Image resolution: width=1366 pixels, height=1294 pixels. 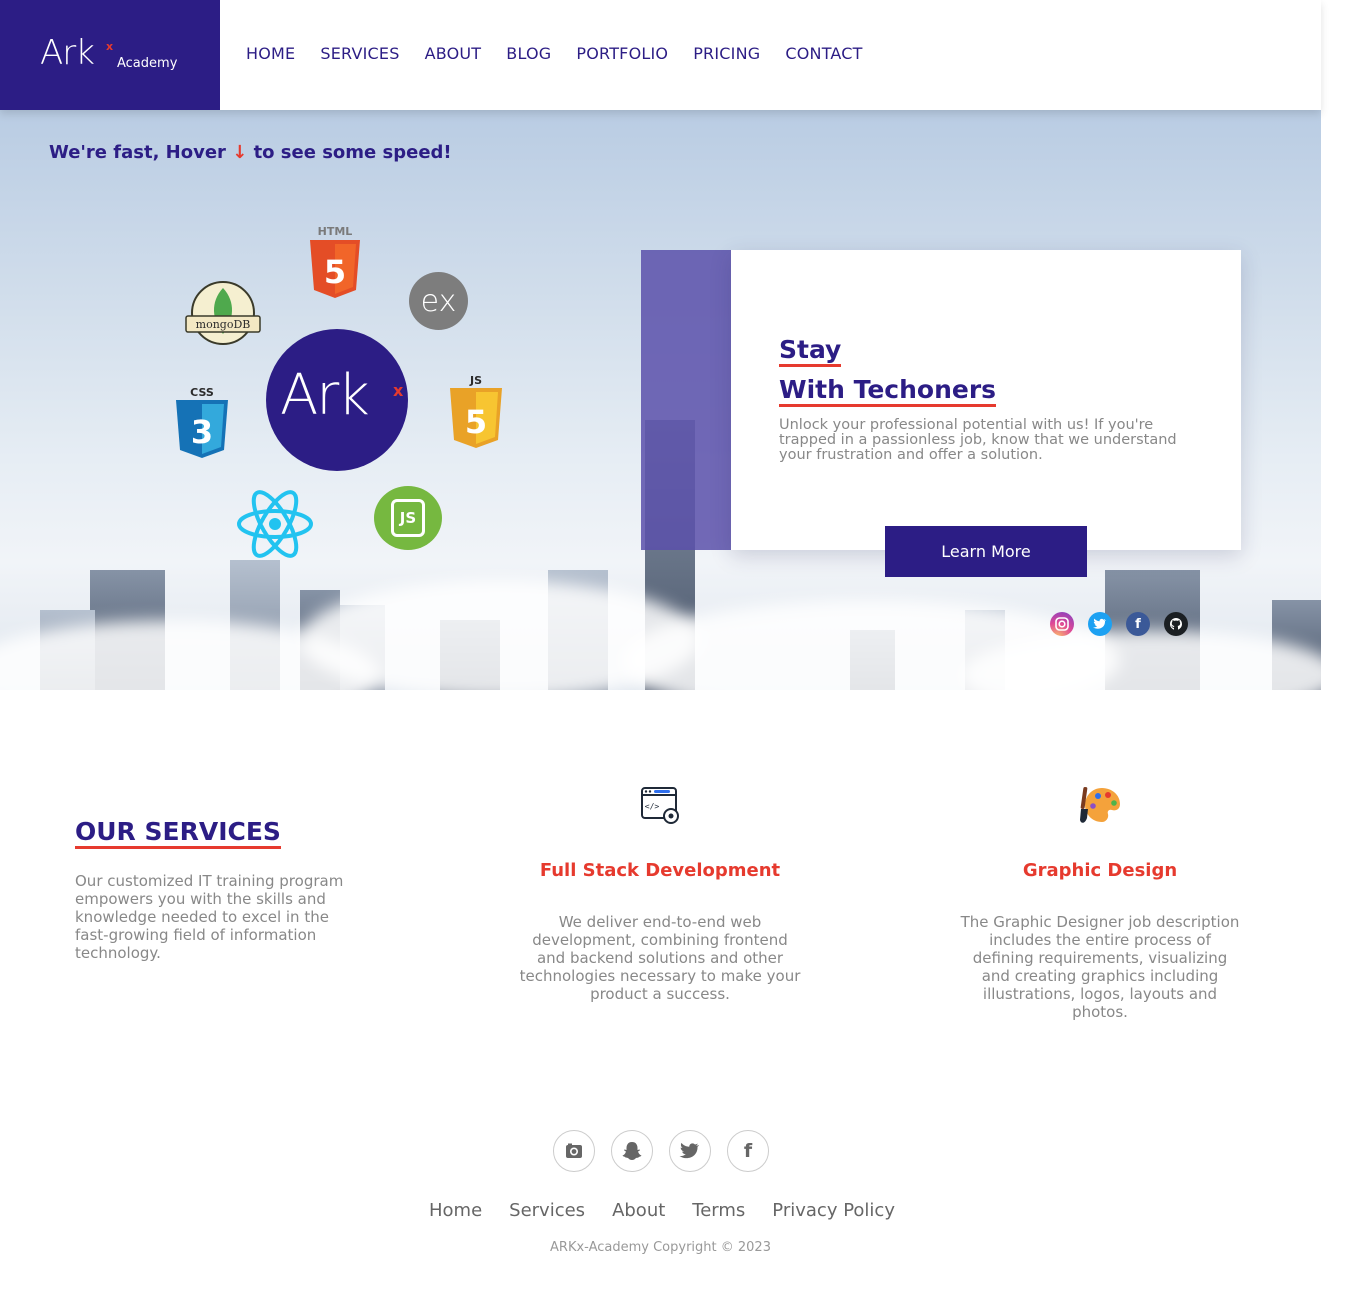 What do you see at coordinates (622, 53) in the screenshot?
I see `nav-portfolio: PORTFOLIO` at bounding box center [622, 53].